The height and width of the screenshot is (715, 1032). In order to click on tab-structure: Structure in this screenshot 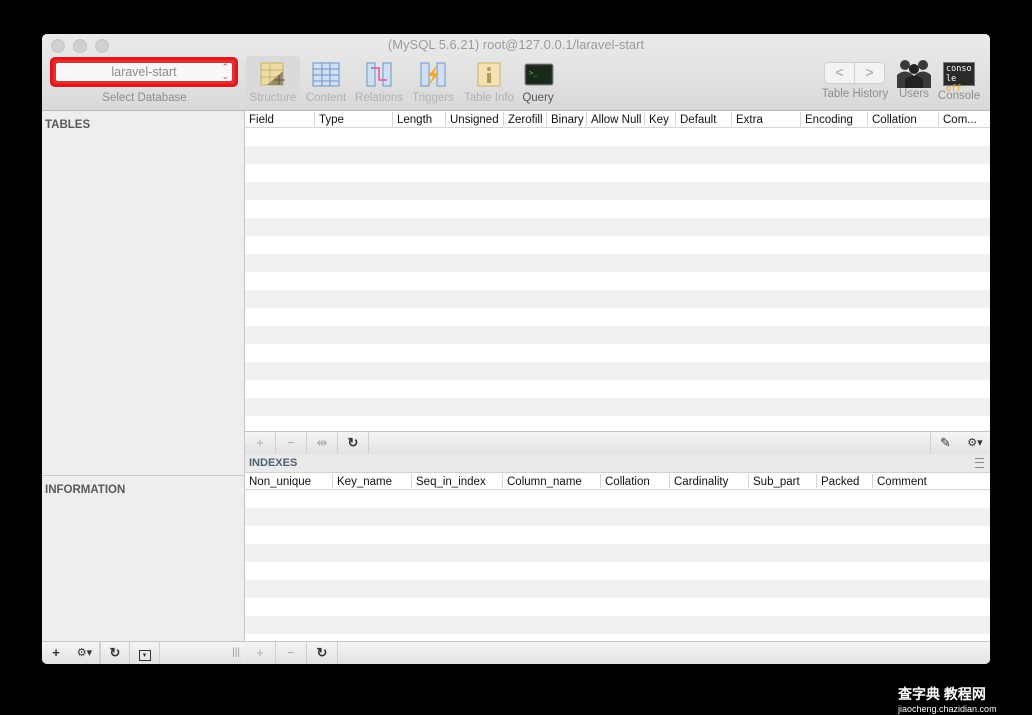, I will do `click(273, 82)`.